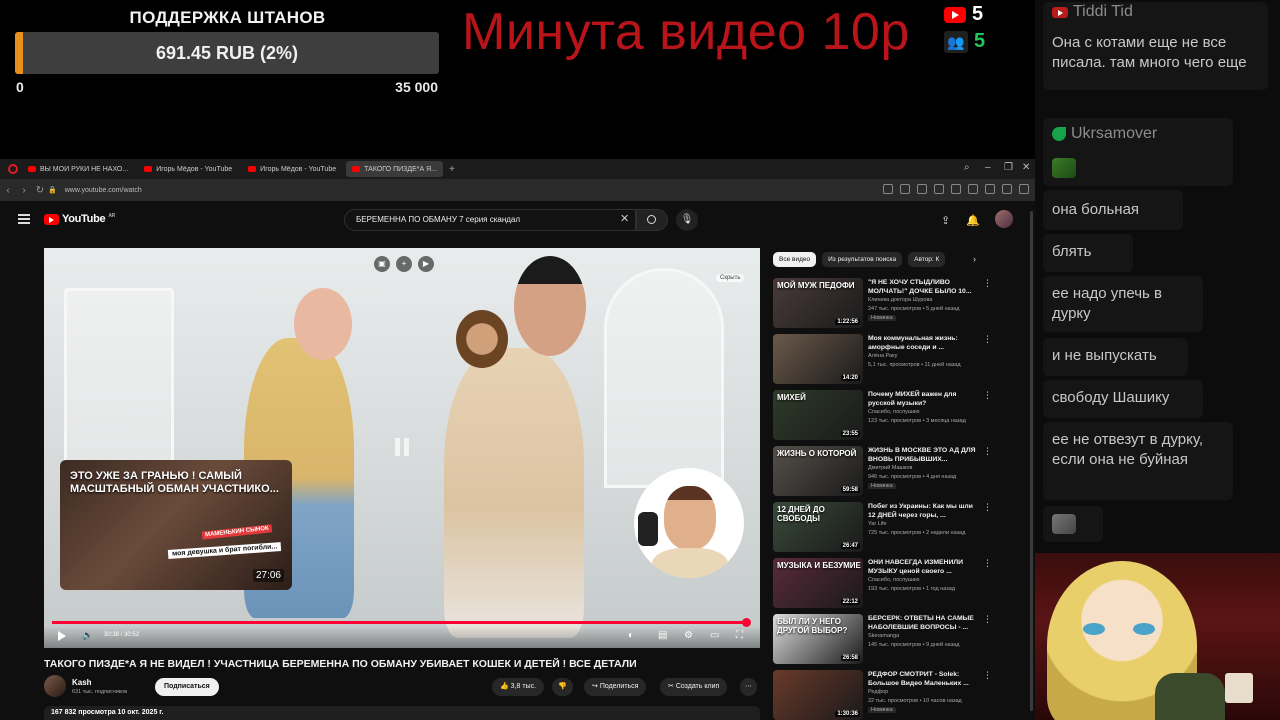 This screenshot has width=1280, height=720. What do you see at coordinates (927, 259) in the screenshot?
I see `chip-author: Автор: К` at bounding box center [927, 259].